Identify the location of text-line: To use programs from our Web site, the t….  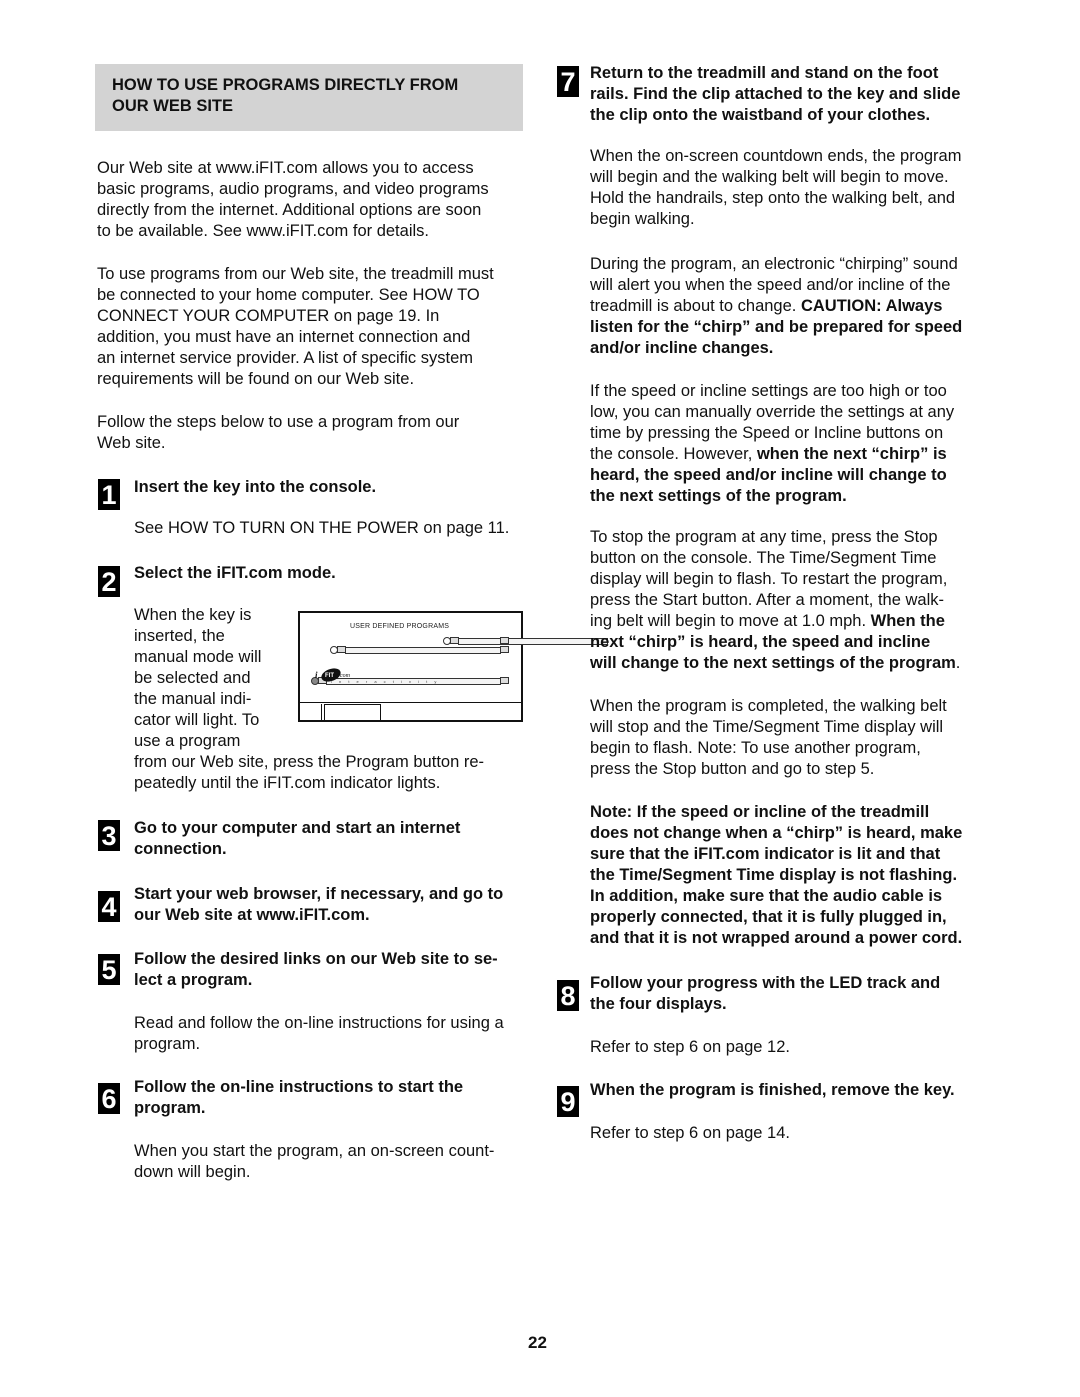
(295, 274).